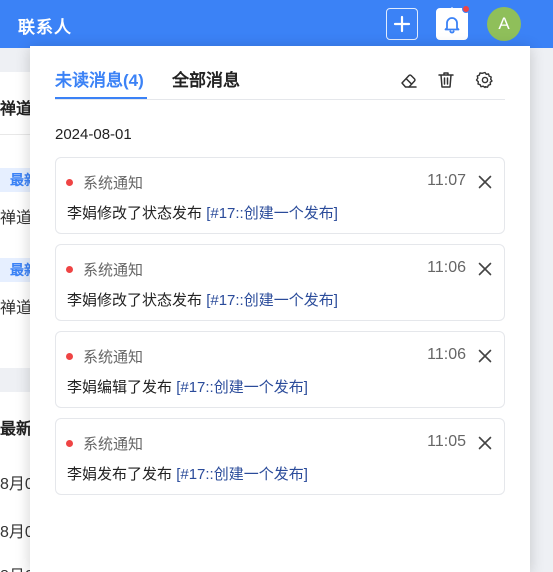  I want to click on gear-icon, so click(484, 80).